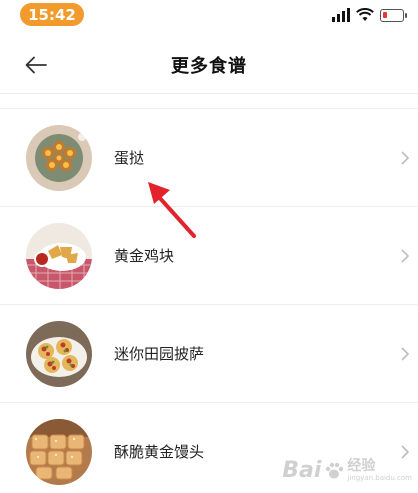  I want to click on recipe-name: 酥脆黄金馒头, so click(159, 452).